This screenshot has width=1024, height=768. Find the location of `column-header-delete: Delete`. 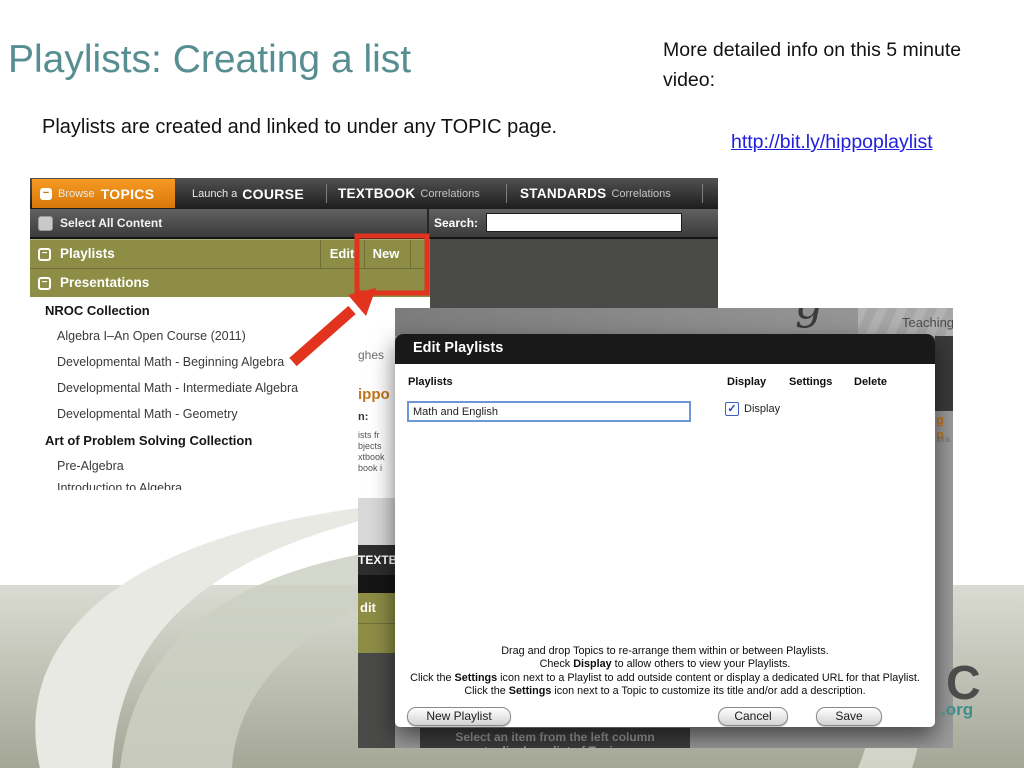

column-header-delete: Delete is located at coordinates (871, 382).